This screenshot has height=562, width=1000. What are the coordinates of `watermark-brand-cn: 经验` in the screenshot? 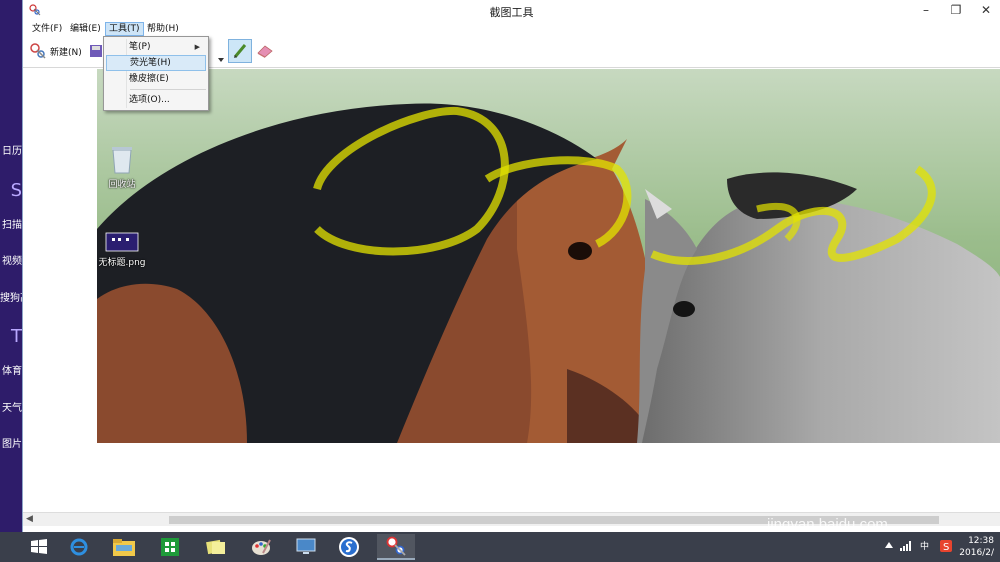 It's located at (931, 476).